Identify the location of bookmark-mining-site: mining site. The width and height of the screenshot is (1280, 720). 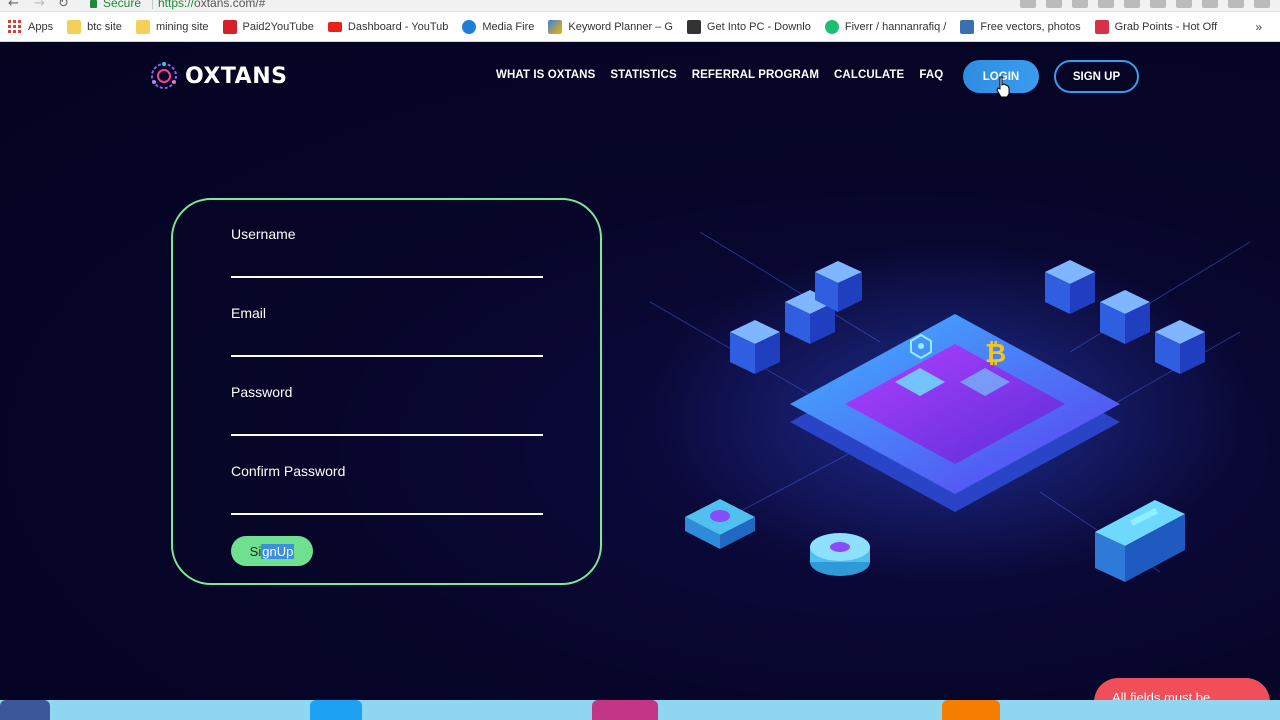
(172, 26).